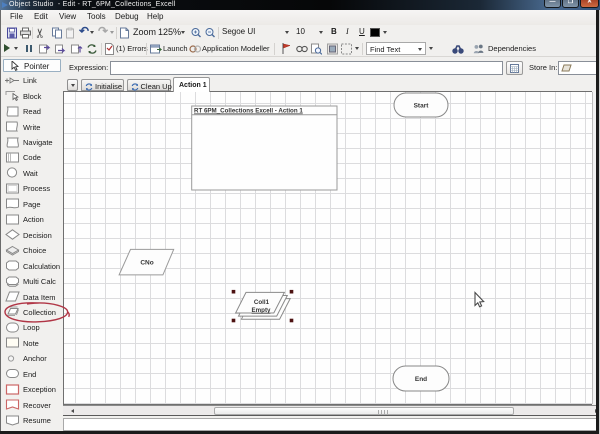 This screenshot has height=434, width=600. Describe the element at coordinates (422, 106) in the screenshot. I see `svg-text: Start` at that location.